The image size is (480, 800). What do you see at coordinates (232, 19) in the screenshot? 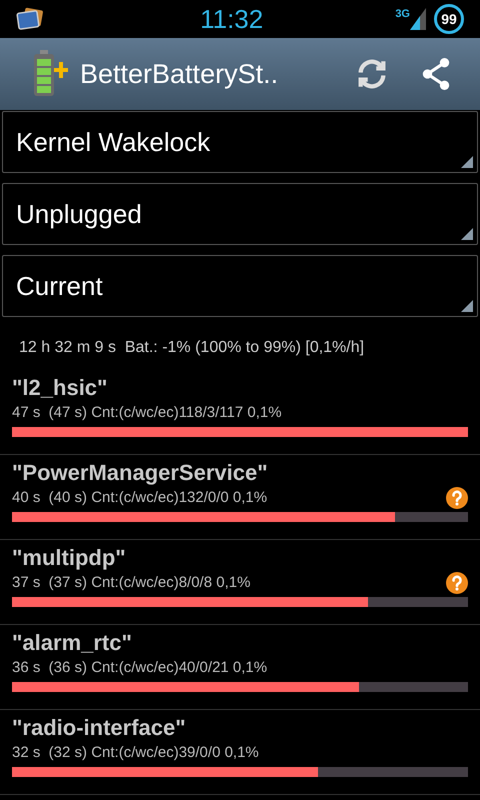
I see `clock: 11:32` at bounding box center [232, 19].